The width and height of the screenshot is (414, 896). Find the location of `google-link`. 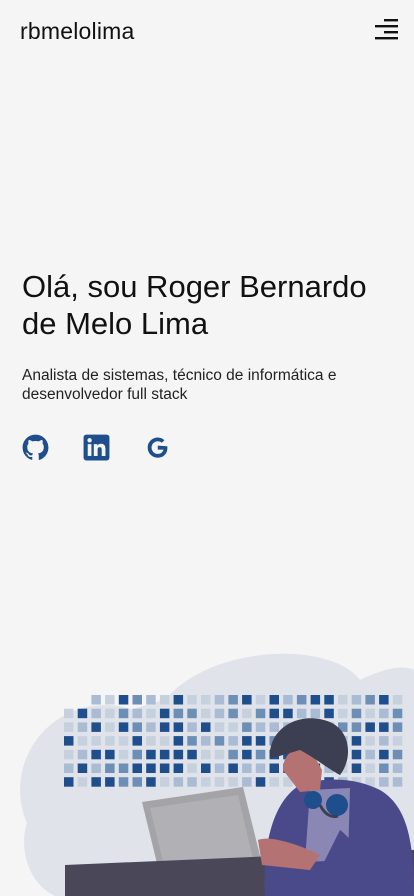

google-link is located at coordinates (157, 447).